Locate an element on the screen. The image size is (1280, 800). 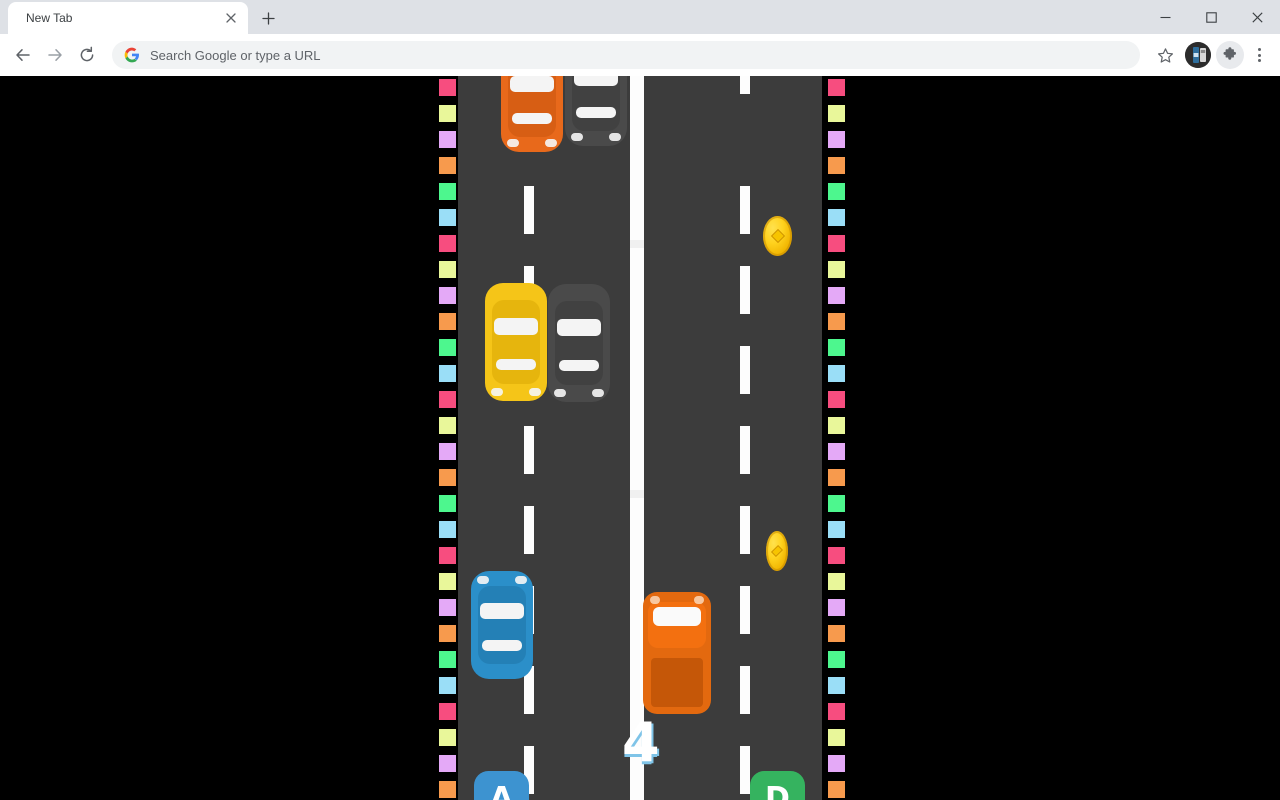
forward-arrow-icon is located at coordinates (55, 55).